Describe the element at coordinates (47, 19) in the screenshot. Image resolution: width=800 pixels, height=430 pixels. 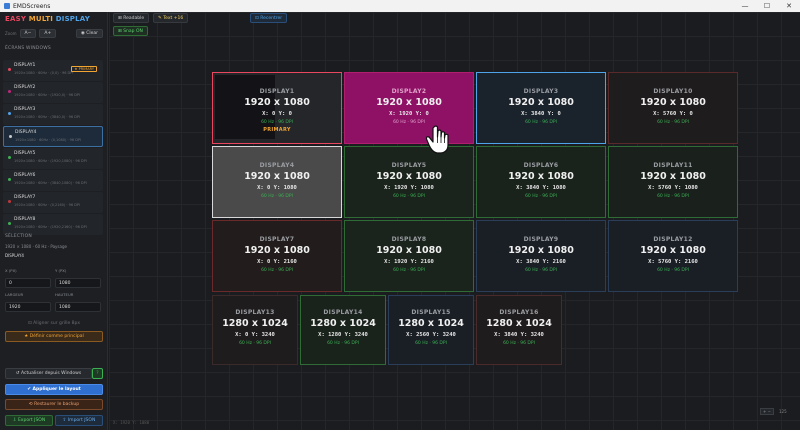
I see `brand-logo: EASY MULTI DISPLAY` at that location.